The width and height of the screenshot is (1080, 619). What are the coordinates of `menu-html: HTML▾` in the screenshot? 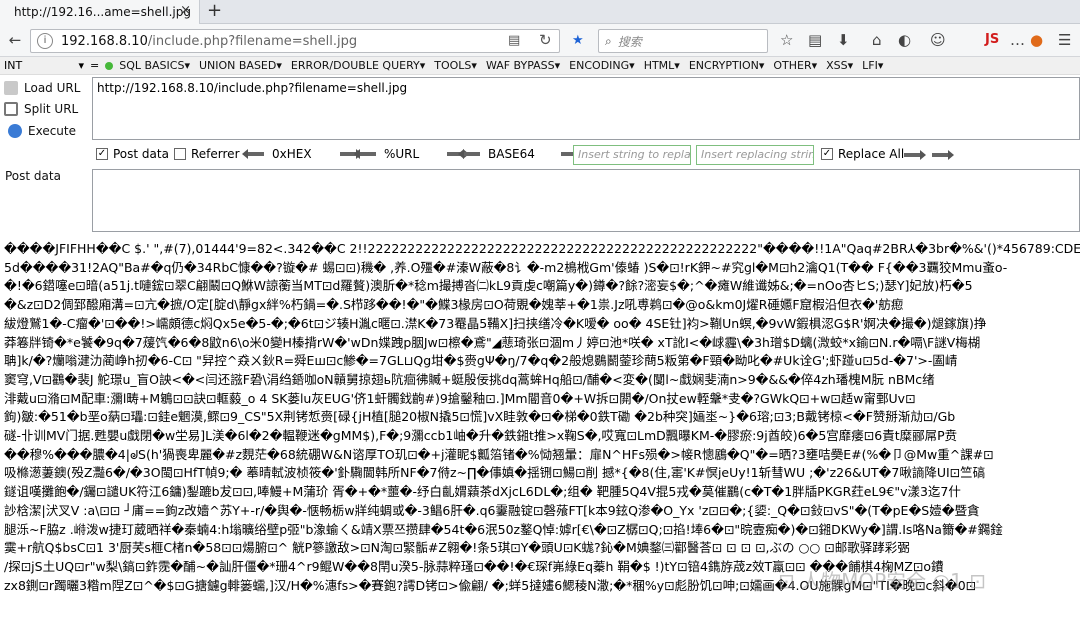 It's located at (662, 65).